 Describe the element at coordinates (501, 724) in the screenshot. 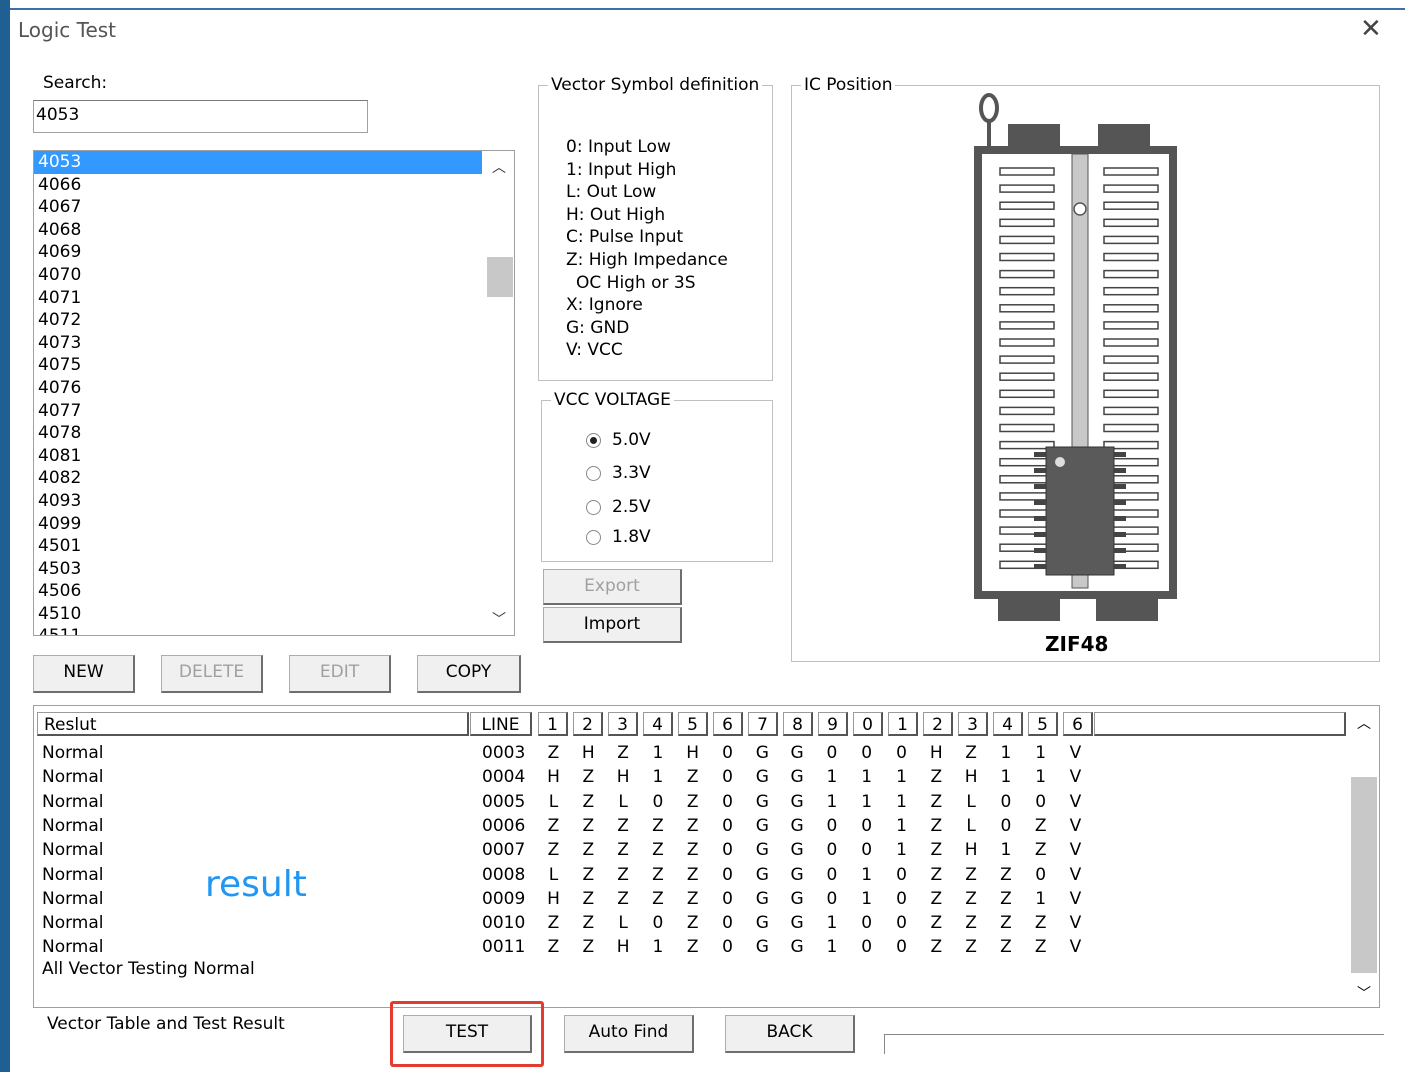

I see `column-header: LINE` at that location.